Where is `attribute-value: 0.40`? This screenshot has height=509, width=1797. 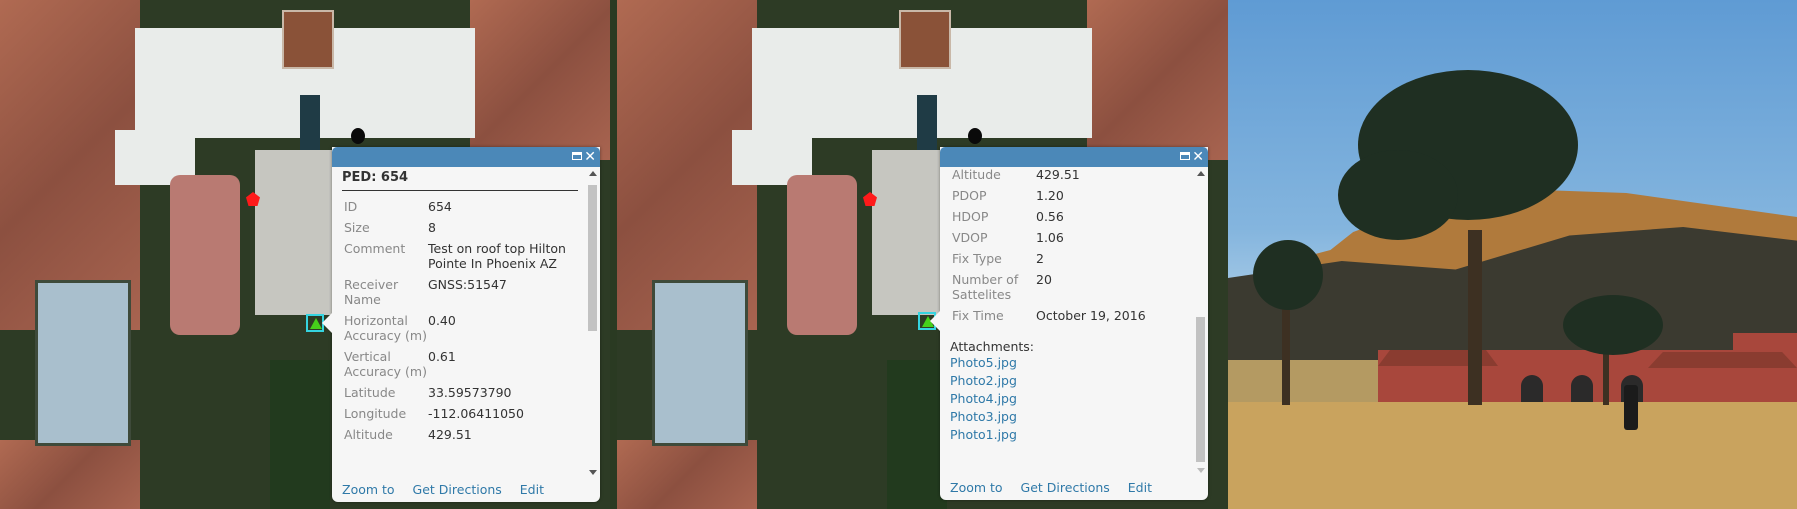 attribute-value: 0.40 is located at coordinates (442, 320).